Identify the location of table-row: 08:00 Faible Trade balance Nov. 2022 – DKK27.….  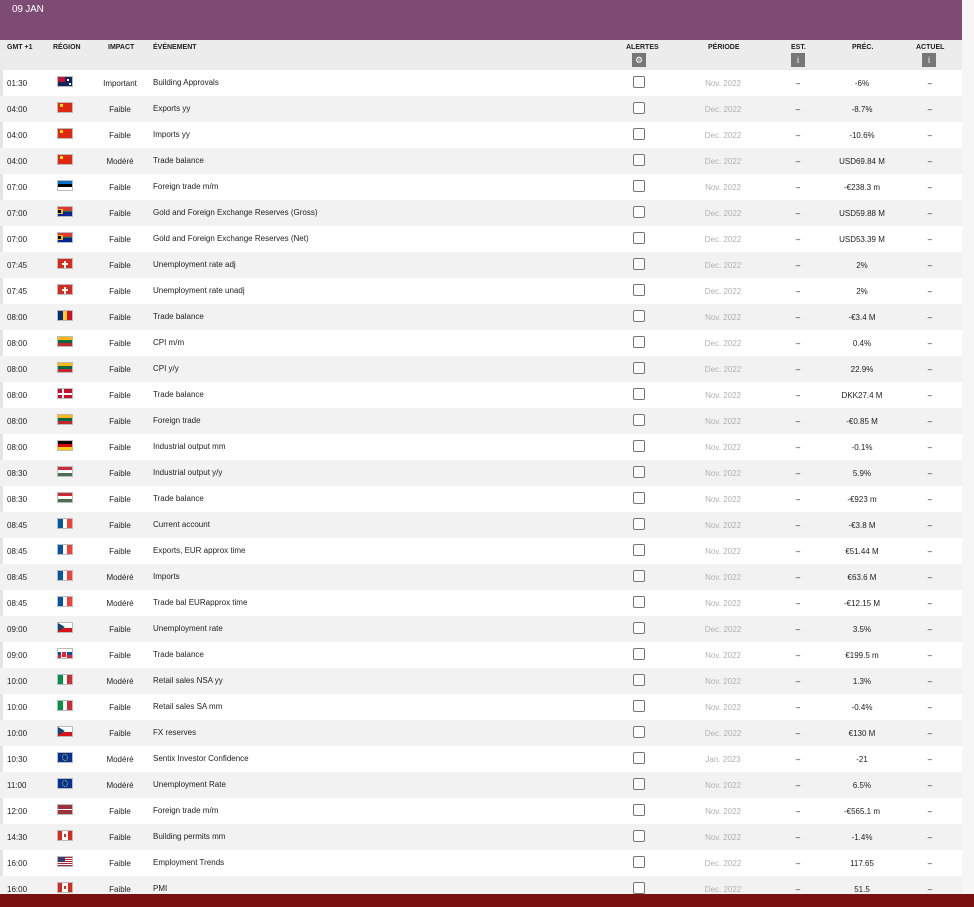
(481, 395).